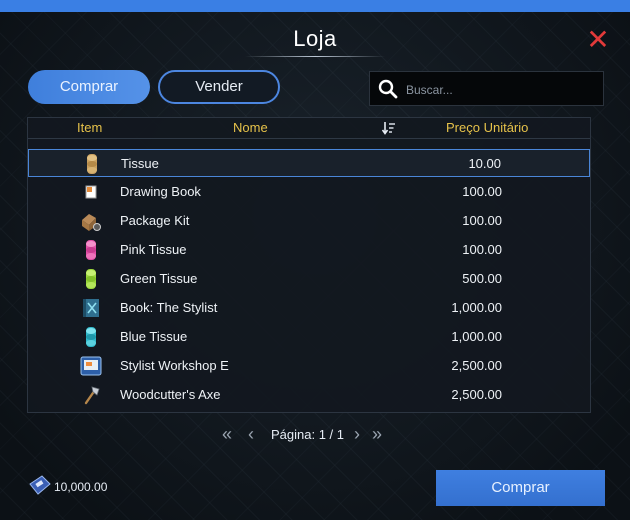 Image resolution: width=630 pixels, height=520 pixels. I want to click on item-name: Stylist Workshop E, so click(174, 365).